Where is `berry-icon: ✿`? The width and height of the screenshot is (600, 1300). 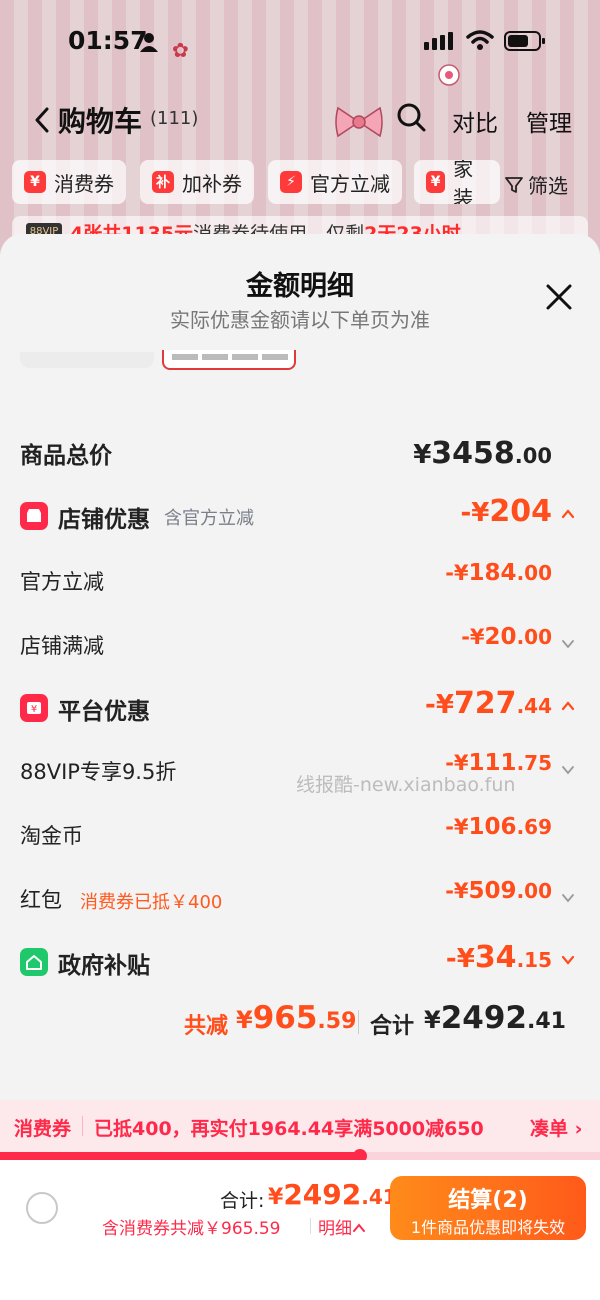
berry-icon: ✿ is located at coordinates (180, 50).